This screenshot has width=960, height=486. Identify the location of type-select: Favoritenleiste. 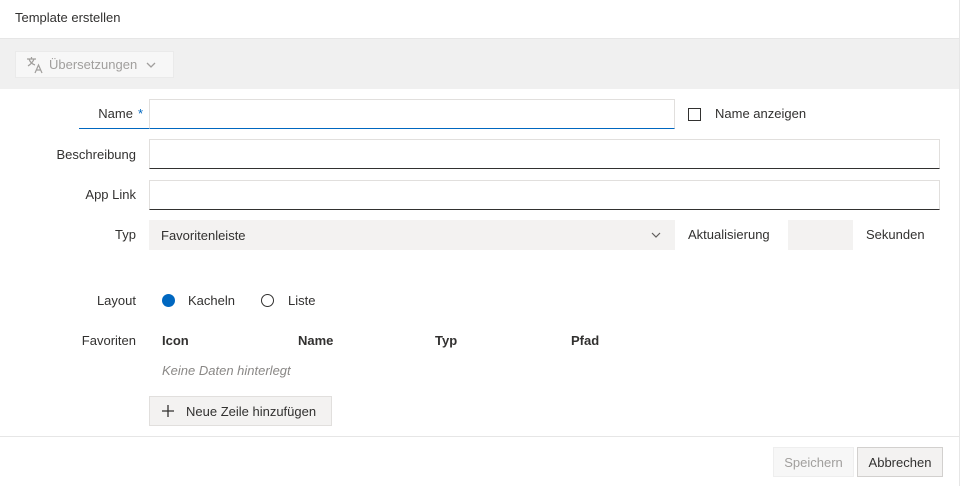
(412, 235).